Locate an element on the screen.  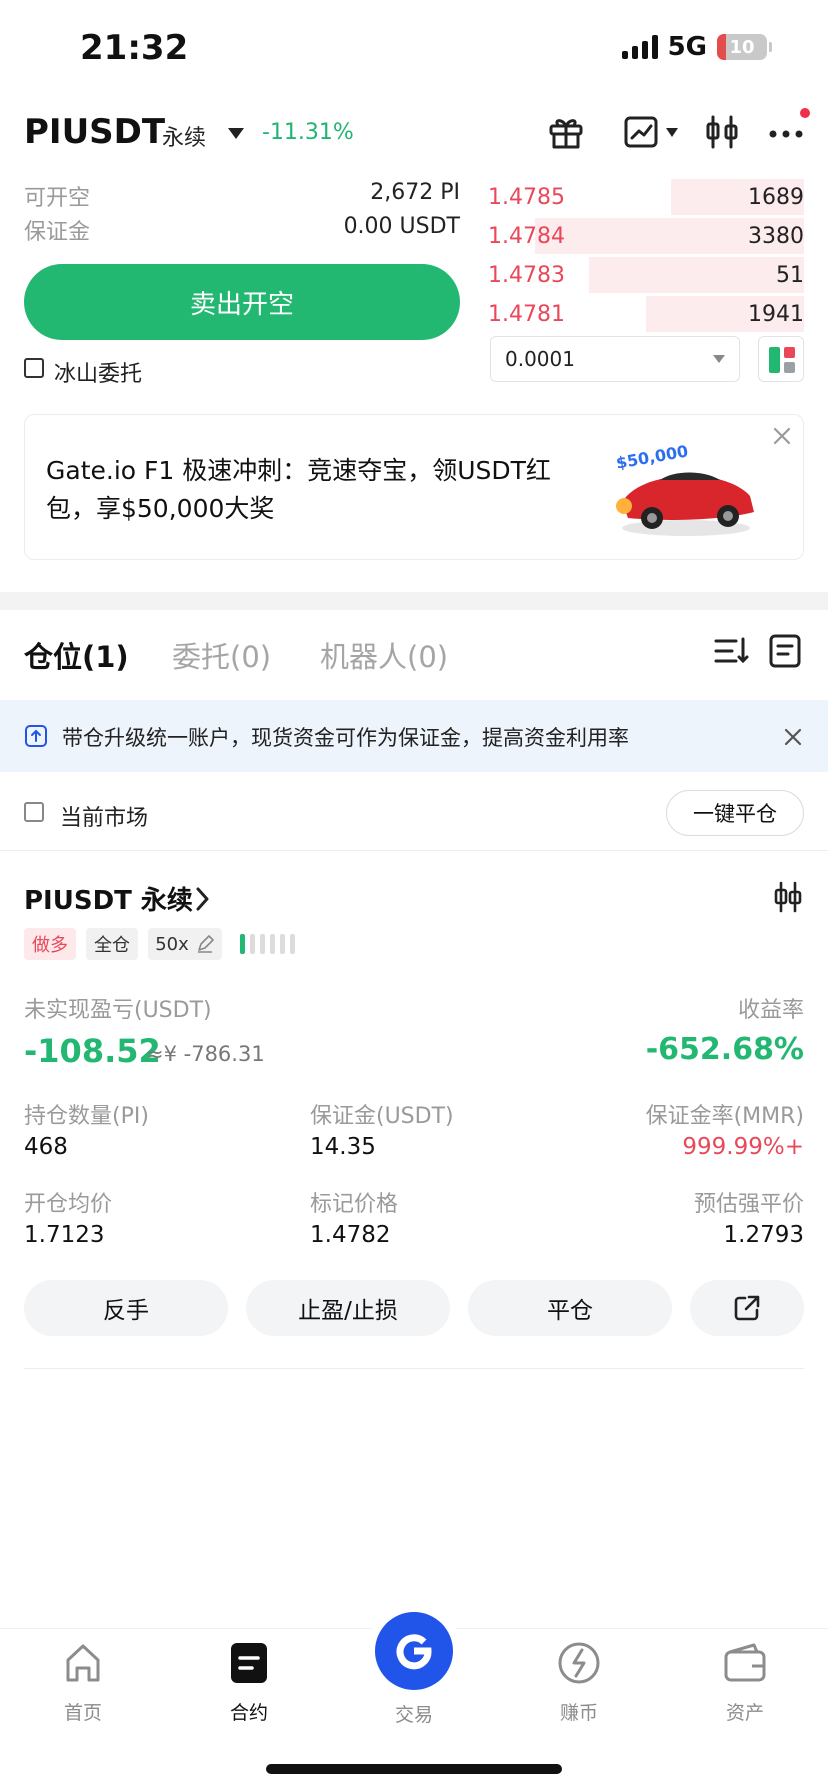
price-step-value: 0.0001 is located at coordinates (540, 359).